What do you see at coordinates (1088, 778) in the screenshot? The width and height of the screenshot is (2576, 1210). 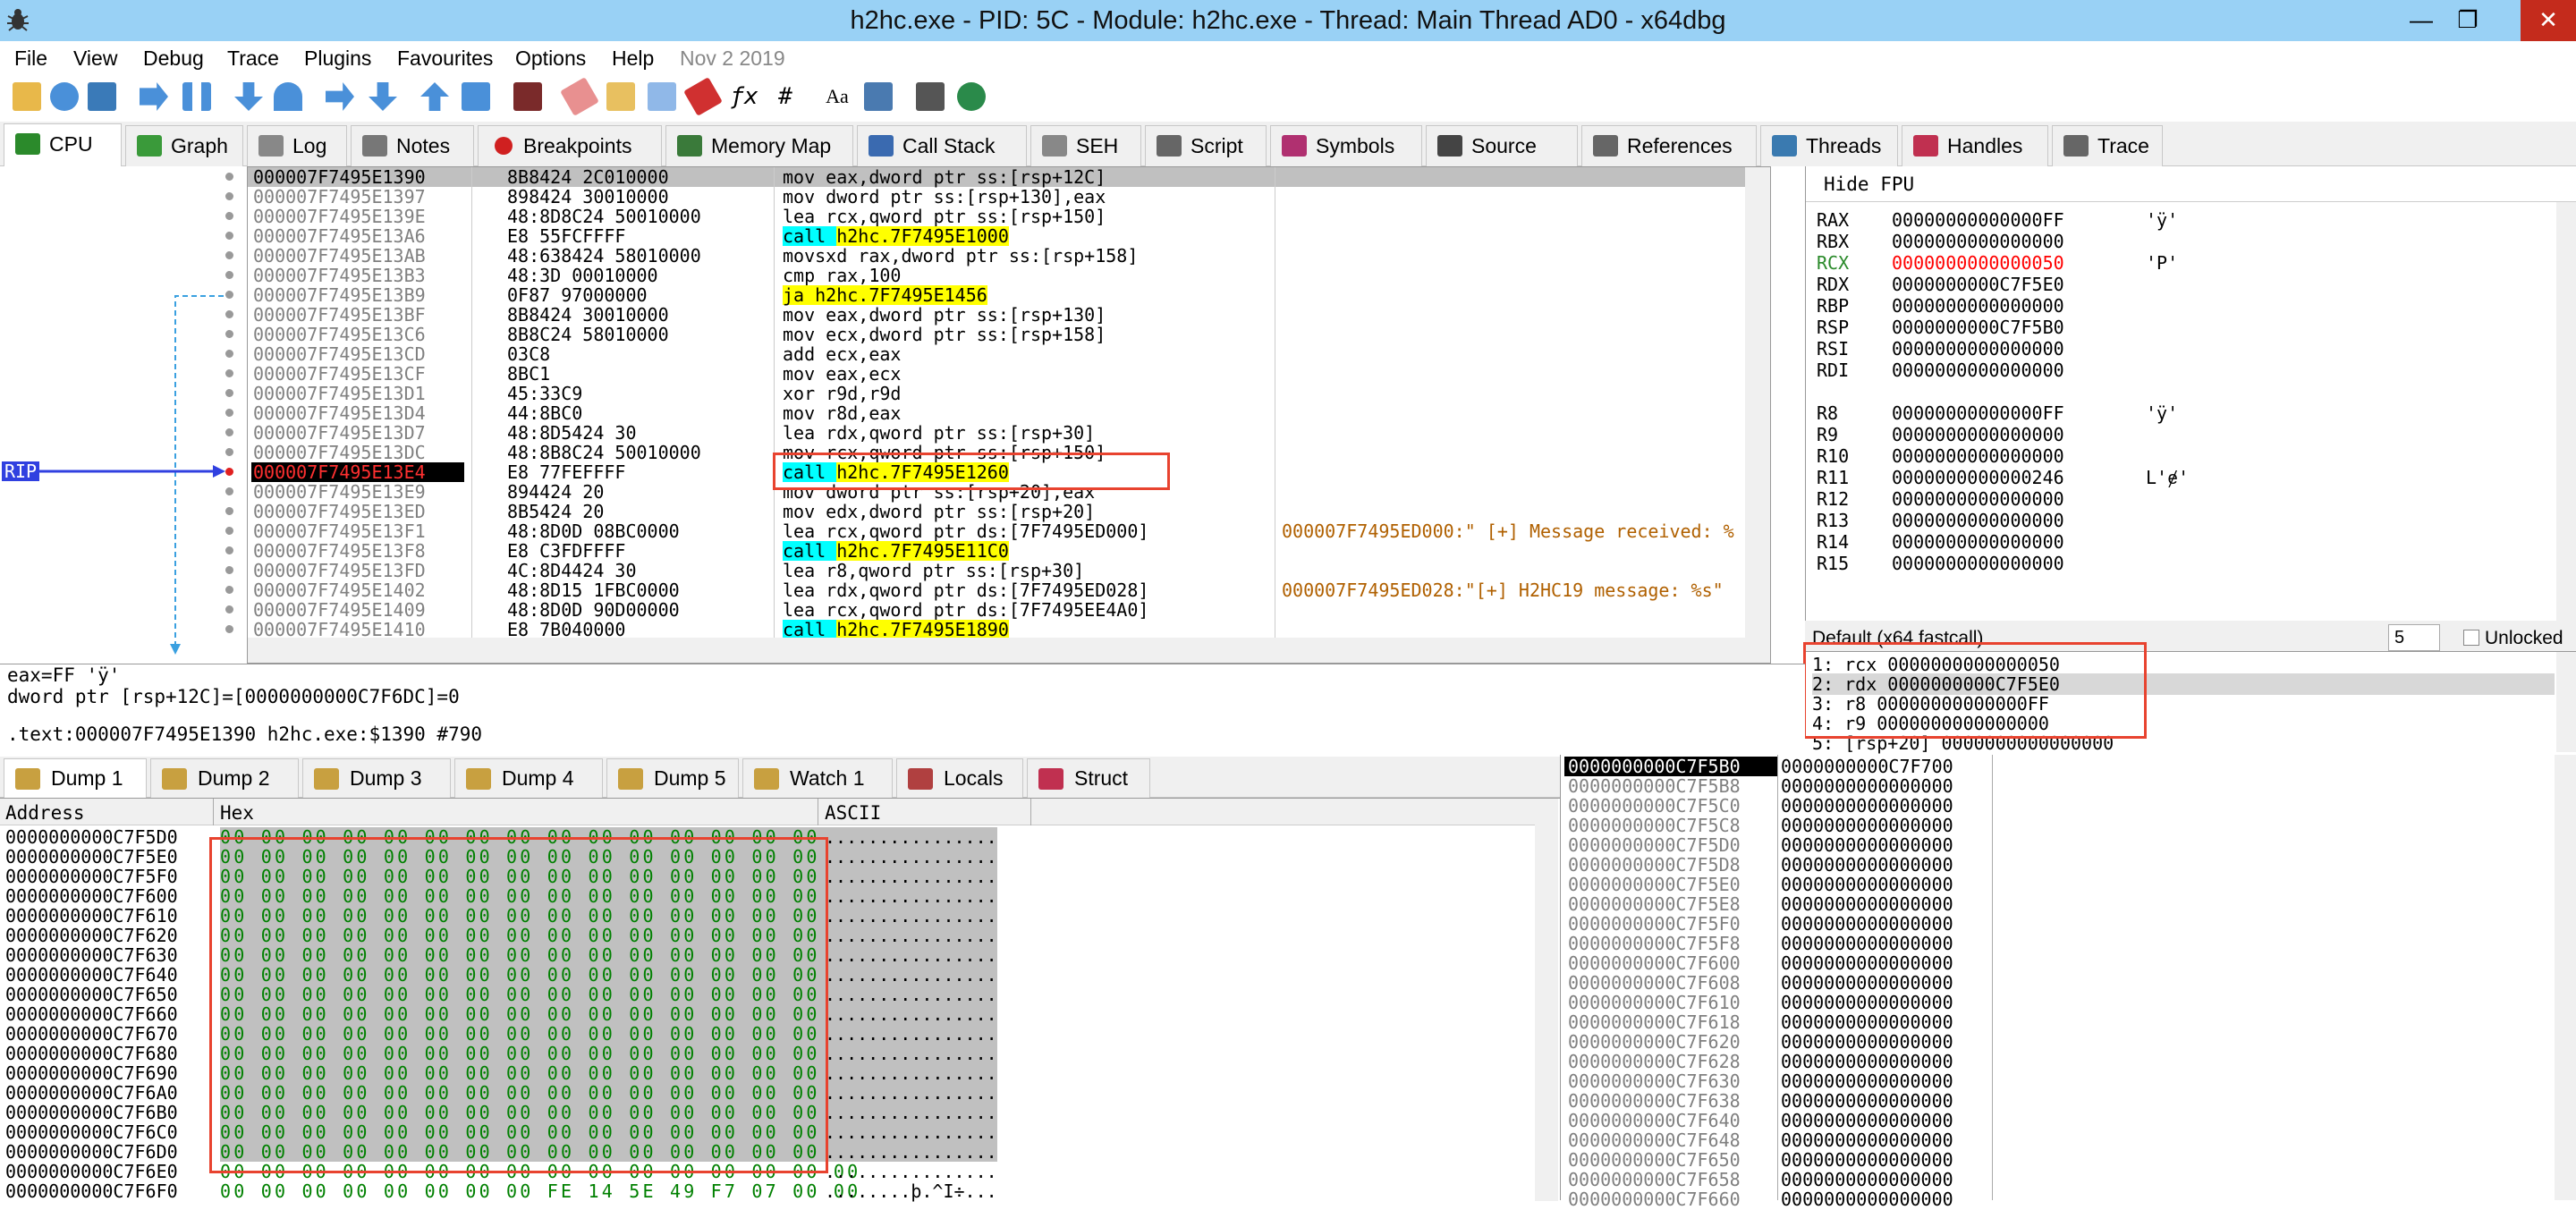 I see `tab-struct: Struct` at bounding box center [1088, 778].